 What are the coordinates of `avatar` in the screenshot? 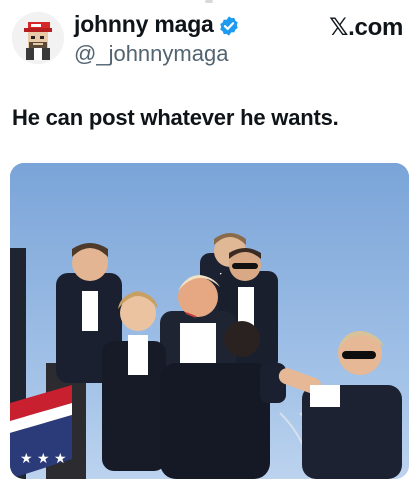 It's located at (38, 38).